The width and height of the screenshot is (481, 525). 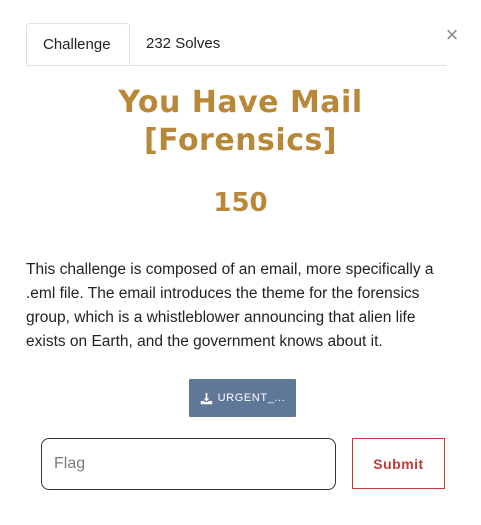 What do you see at coordinates (240, 140) in the screenshot?
I see `challenge-title-line2: [Forensics]` at bounding box center [240, 140].